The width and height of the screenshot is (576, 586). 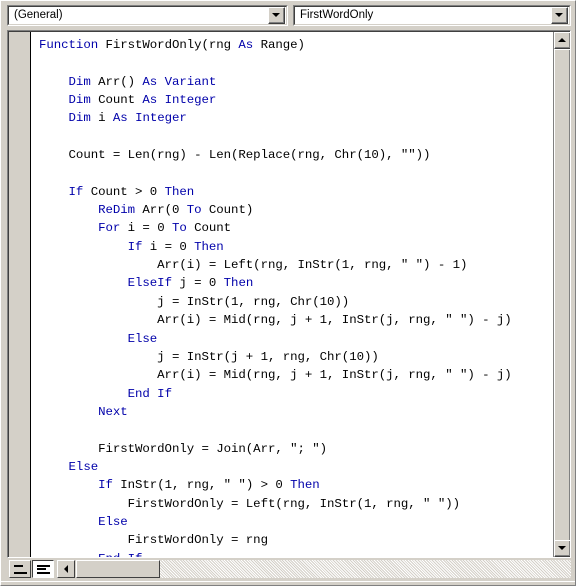 I want to click on full-module-view-icon, so click(x=43, y=569).